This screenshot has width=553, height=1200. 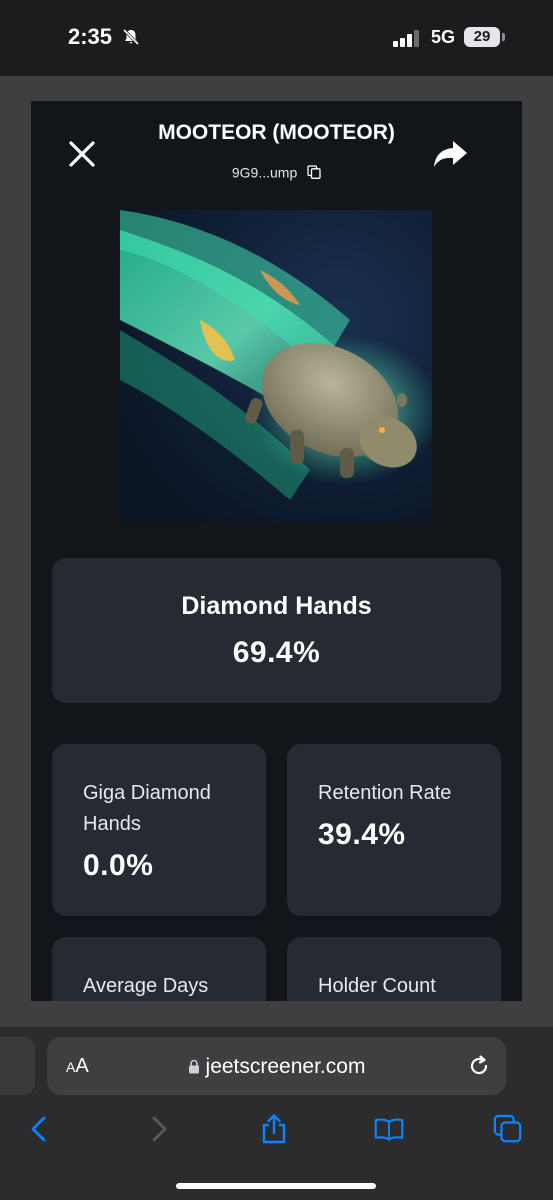 What do you see at coordinates (385, 793) in the screenshot?
I see `retention-rate-label: Retention Rate` at bounding box center [385, 793].